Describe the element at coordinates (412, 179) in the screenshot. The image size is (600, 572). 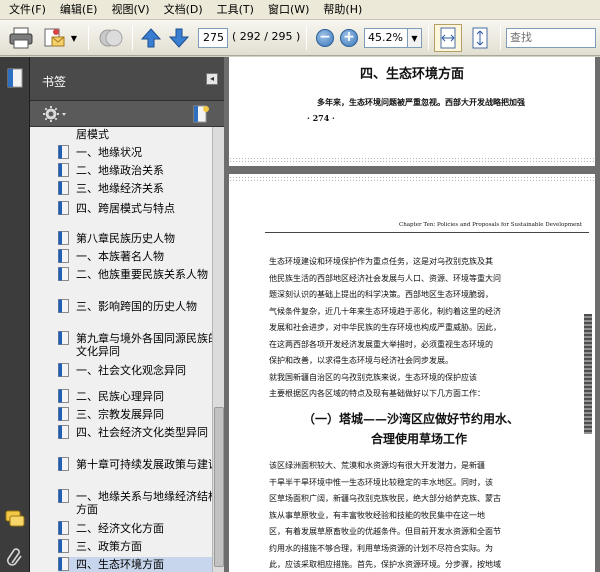
I see `page-edge-texture` at that location.